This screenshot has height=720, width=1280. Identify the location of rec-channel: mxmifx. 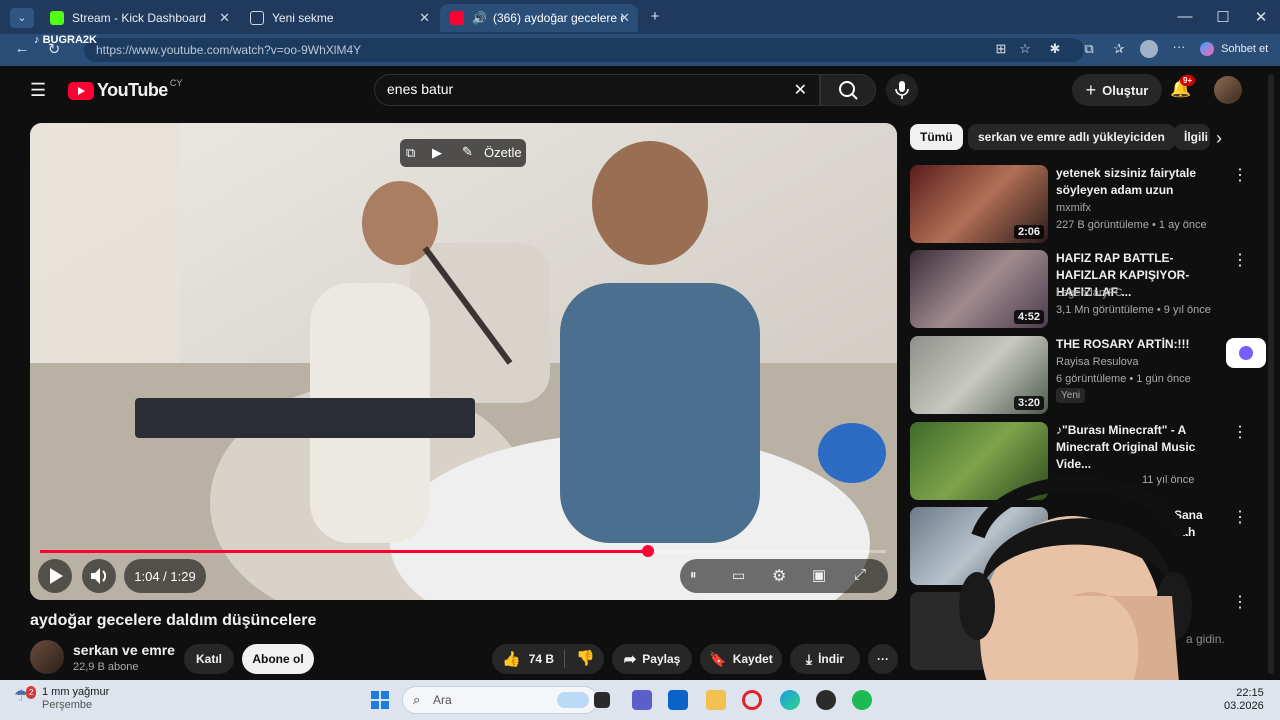
(1073, 208).